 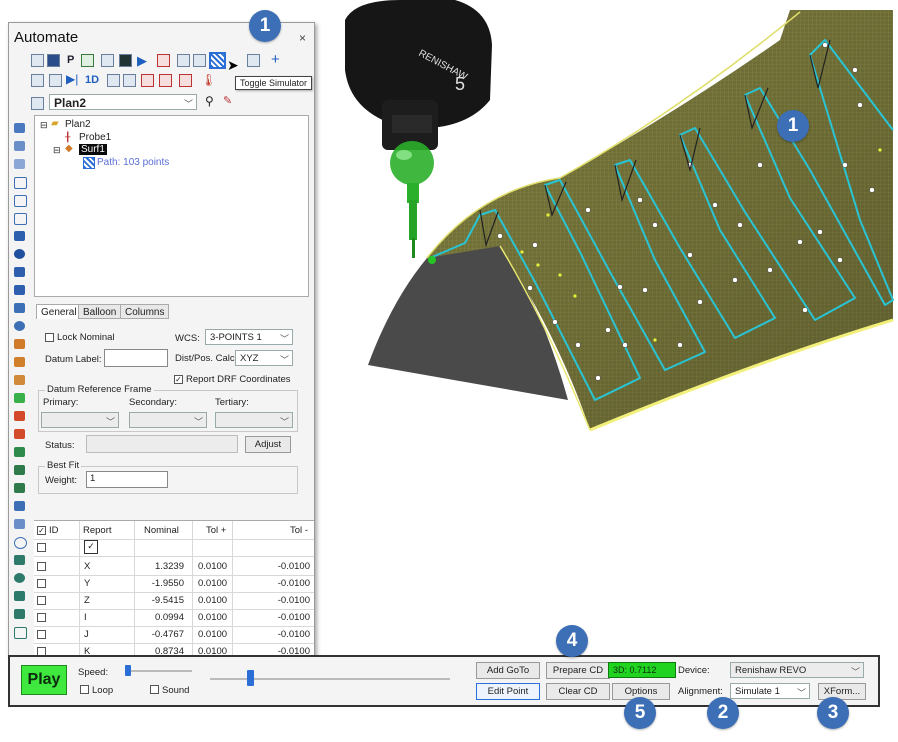 I want to click on add-goto-button: Add GoTo, so click(x=508, y=670).